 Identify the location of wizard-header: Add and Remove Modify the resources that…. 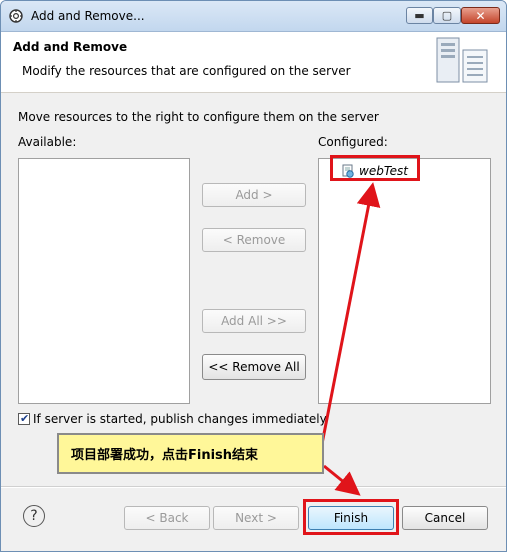
(253, 62).